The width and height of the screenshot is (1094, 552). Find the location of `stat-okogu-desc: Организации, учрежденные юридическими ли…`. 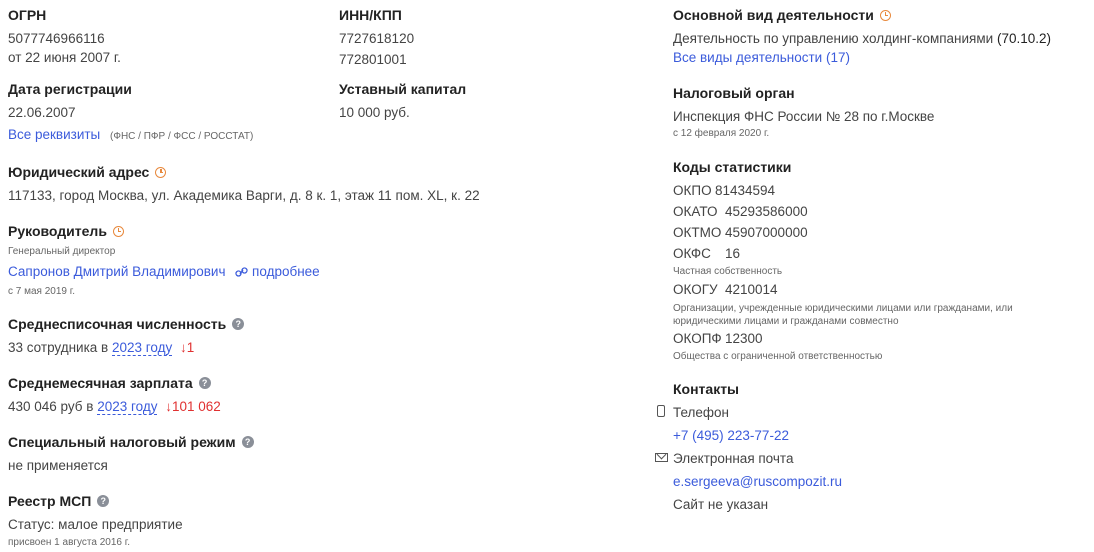

stat-okogu-desc: Организации, учрежденные юридическими ли… is located at coordinates (843, 315).